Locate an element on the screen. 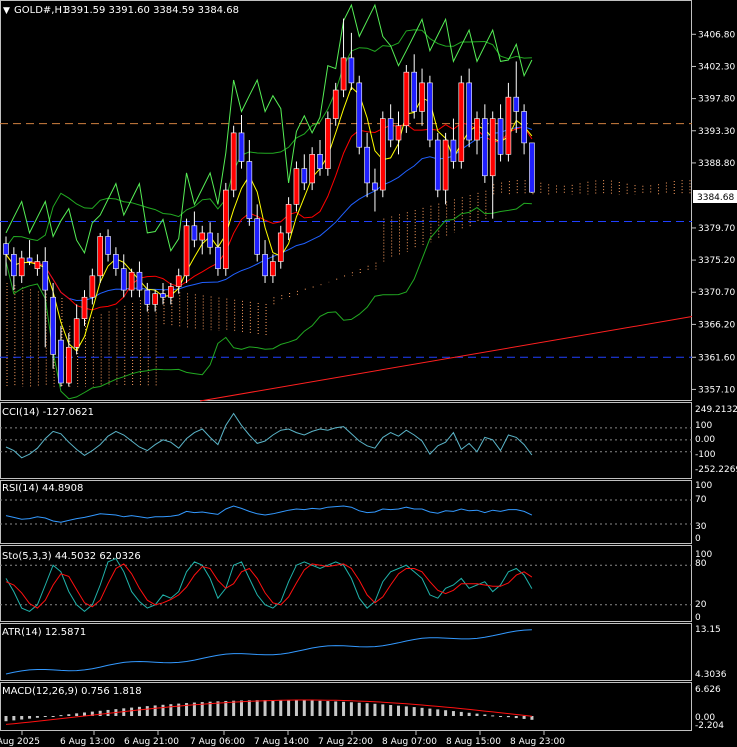 The height and width of the screenshot is (747, 737). macd-axis-max: 6.626 is located at coordinates (708, 690).